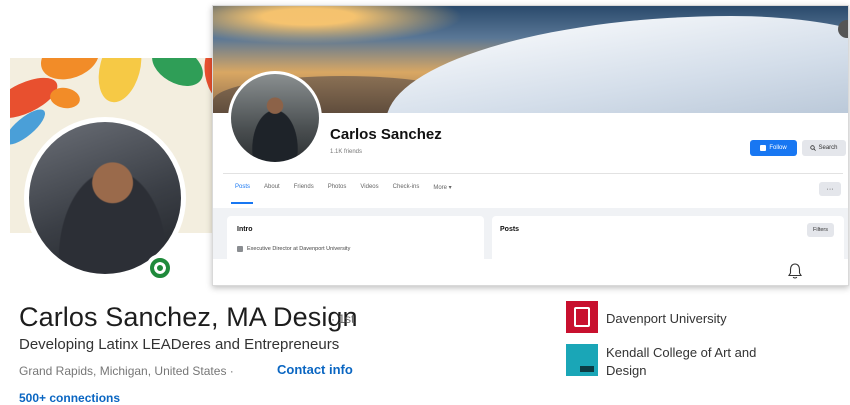 This screenshot has width=850, height=405. What do you see at coordinates (337, 187) in the screenshot?
I see `tab-photos: Photos` at bounding box center [337, 187].